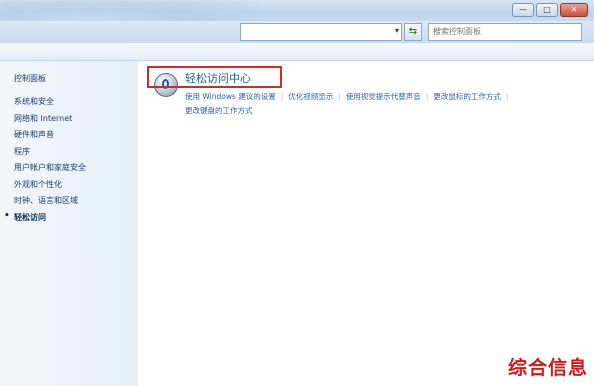  What do you see at coordinates (547, 368) in the screenshot?
I see `watermark: 综合信息` at bounding box center [547, 368].